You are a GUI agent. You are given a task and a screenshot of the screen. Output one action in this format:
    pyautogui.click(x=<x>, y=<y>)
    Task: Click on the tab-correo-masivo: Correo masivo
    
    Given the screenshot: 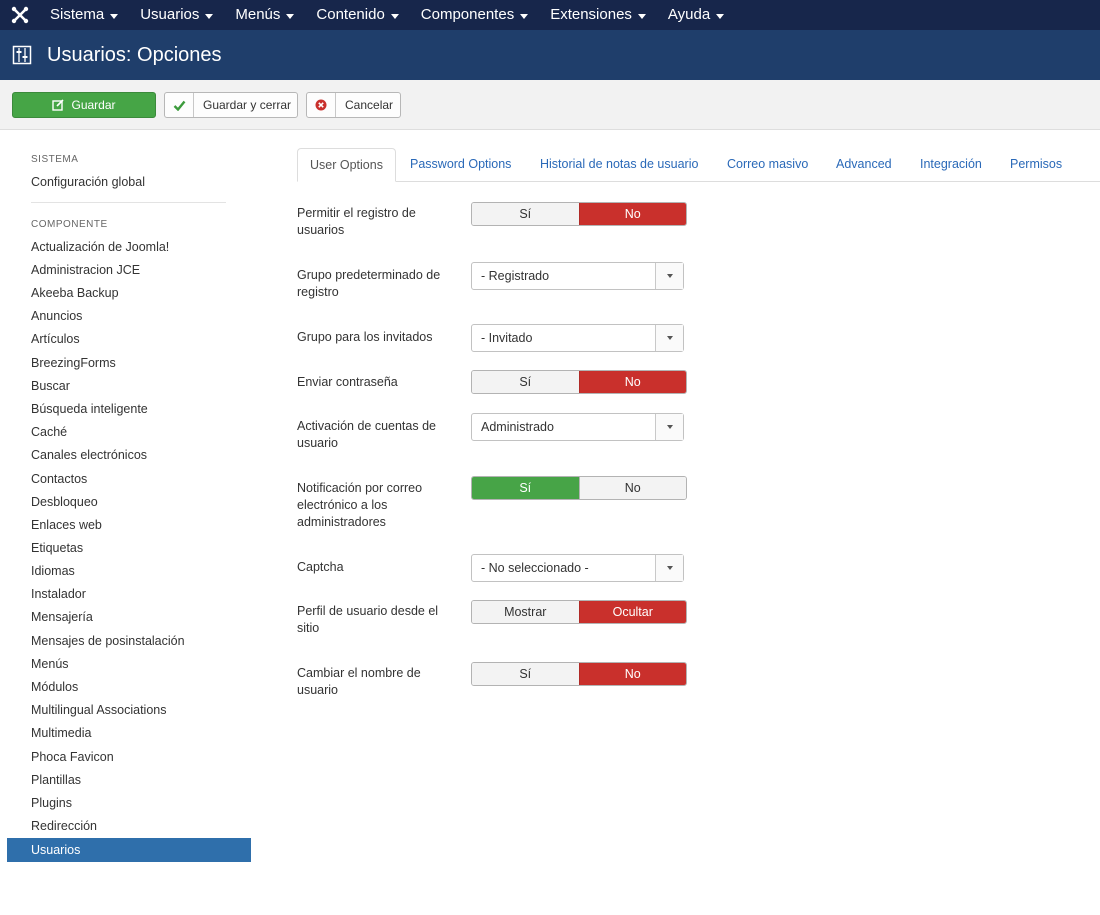 What is the action you would take?
    pyautogui.click(x=767, y=165)
    